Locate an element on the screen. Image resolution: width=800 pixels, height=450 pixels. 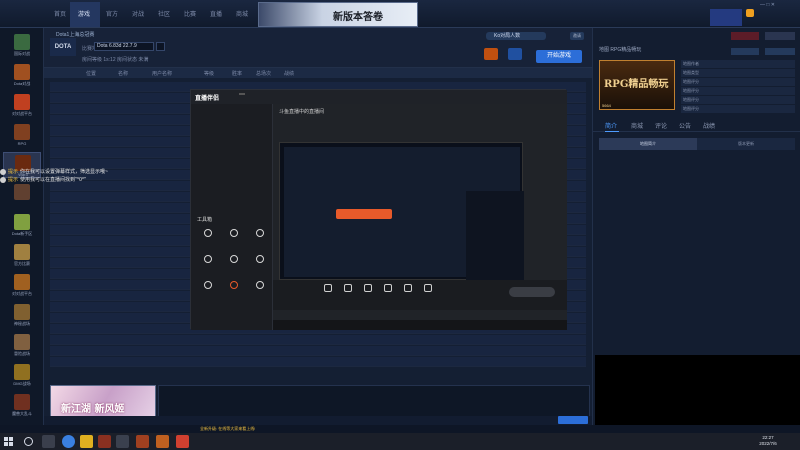
room-count-button: Ko对局人数 is located at coordinates (516, 36).